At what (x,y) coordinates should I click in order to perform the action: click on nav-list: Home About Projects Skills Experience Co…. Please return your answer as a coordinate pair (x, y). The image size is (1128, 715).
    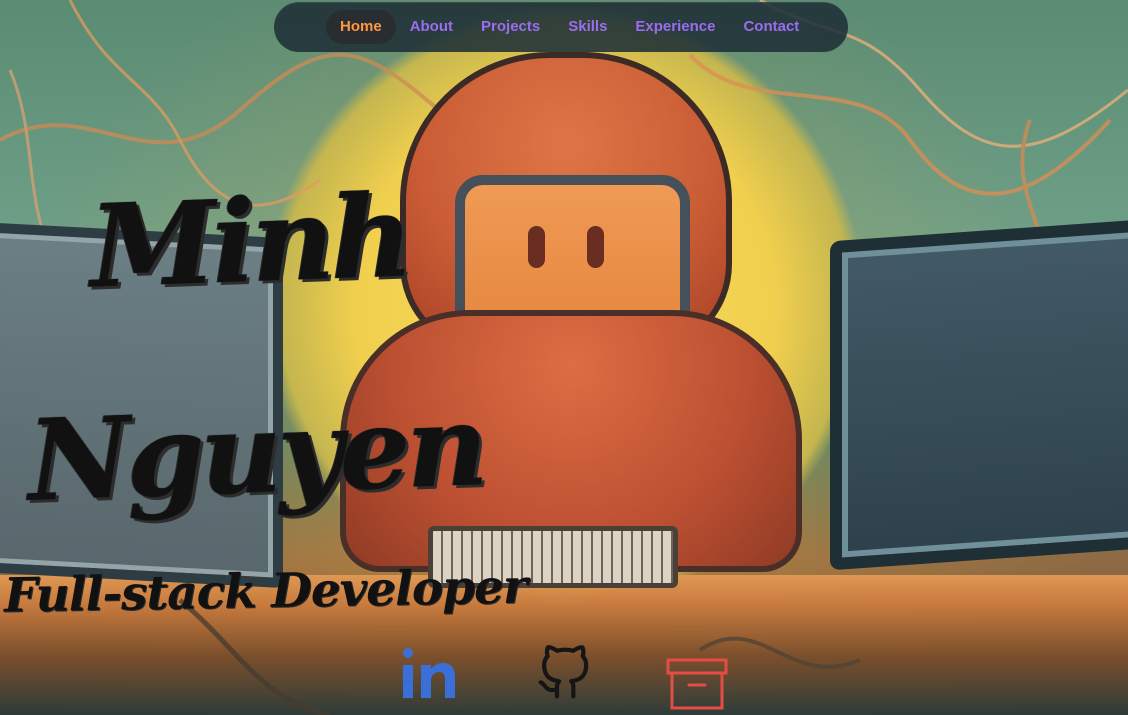
    Looking at the image, I should click on (569, 27).